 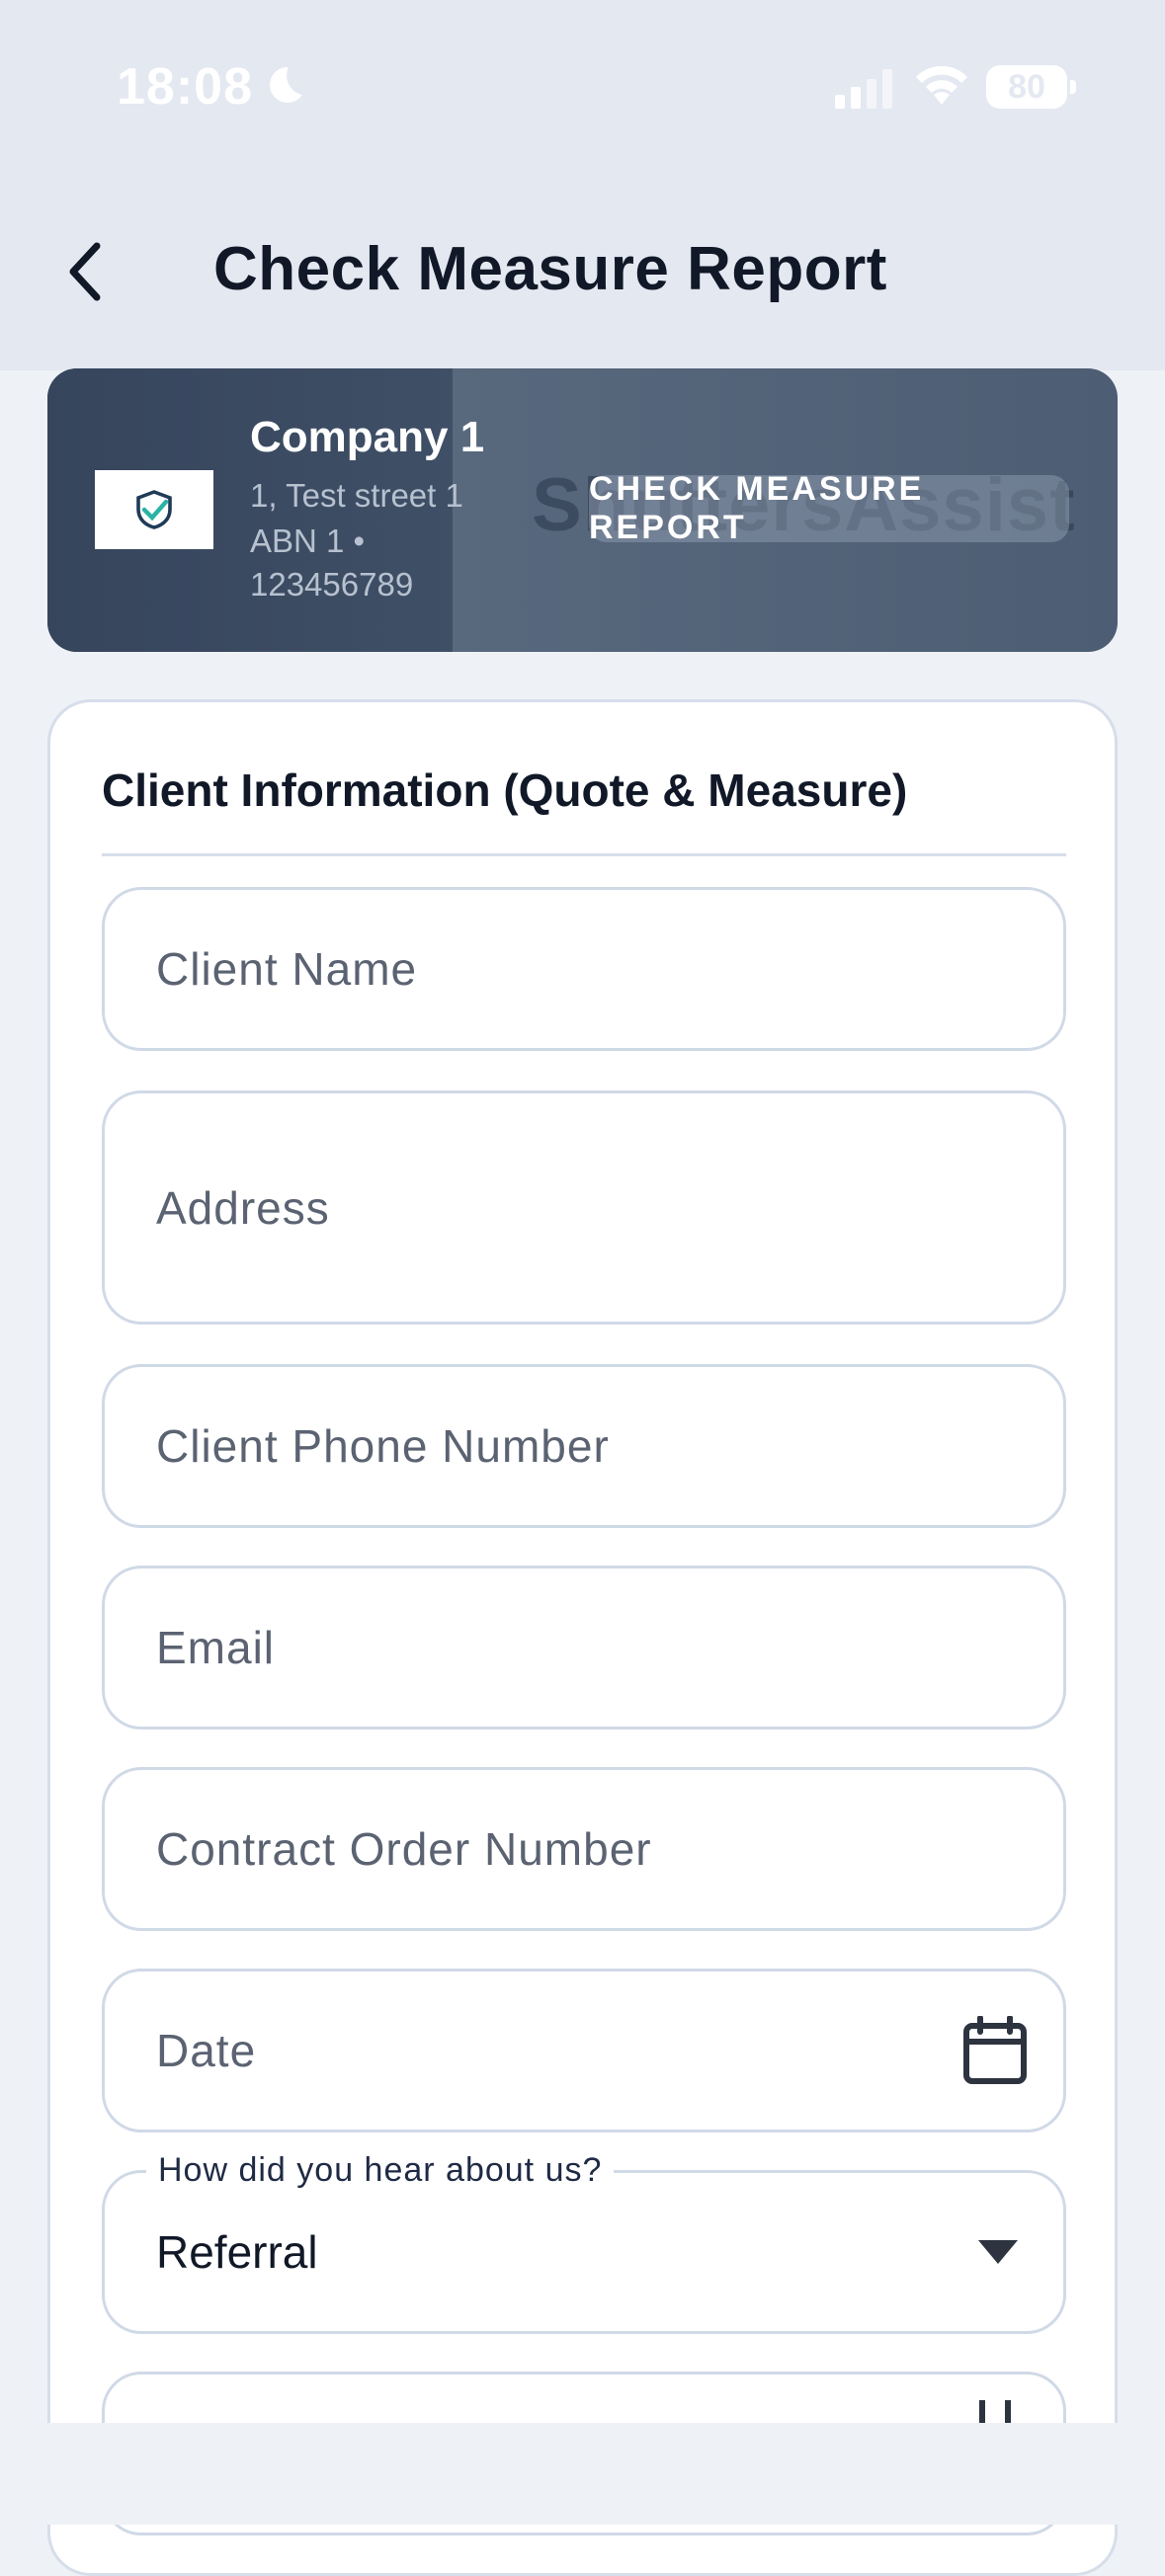 I want to click on contract-order-field: Contract Order Number, so click(x=584, y=1849).